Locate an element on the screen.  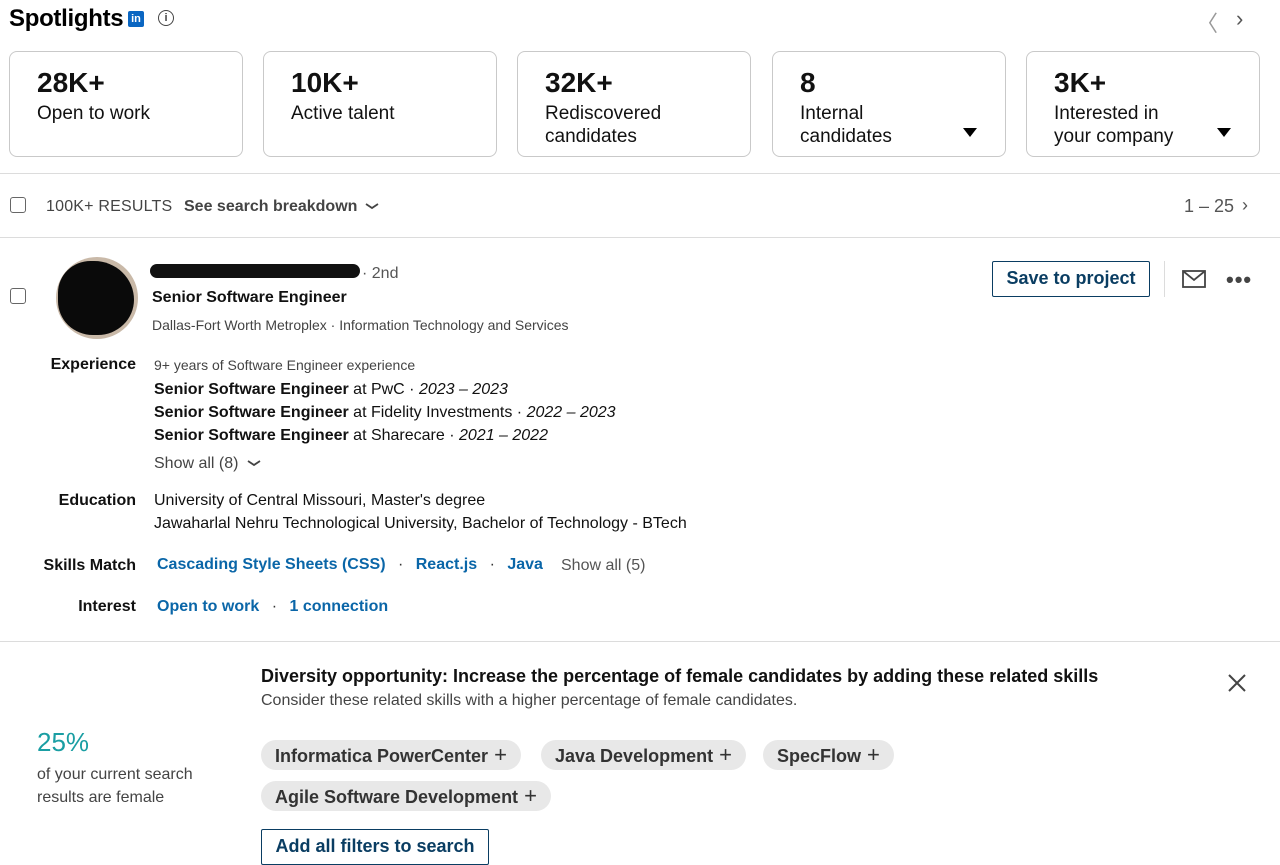
skill-link: Cascading Style Sheets (CSS) is located at coordinates (271, 564).